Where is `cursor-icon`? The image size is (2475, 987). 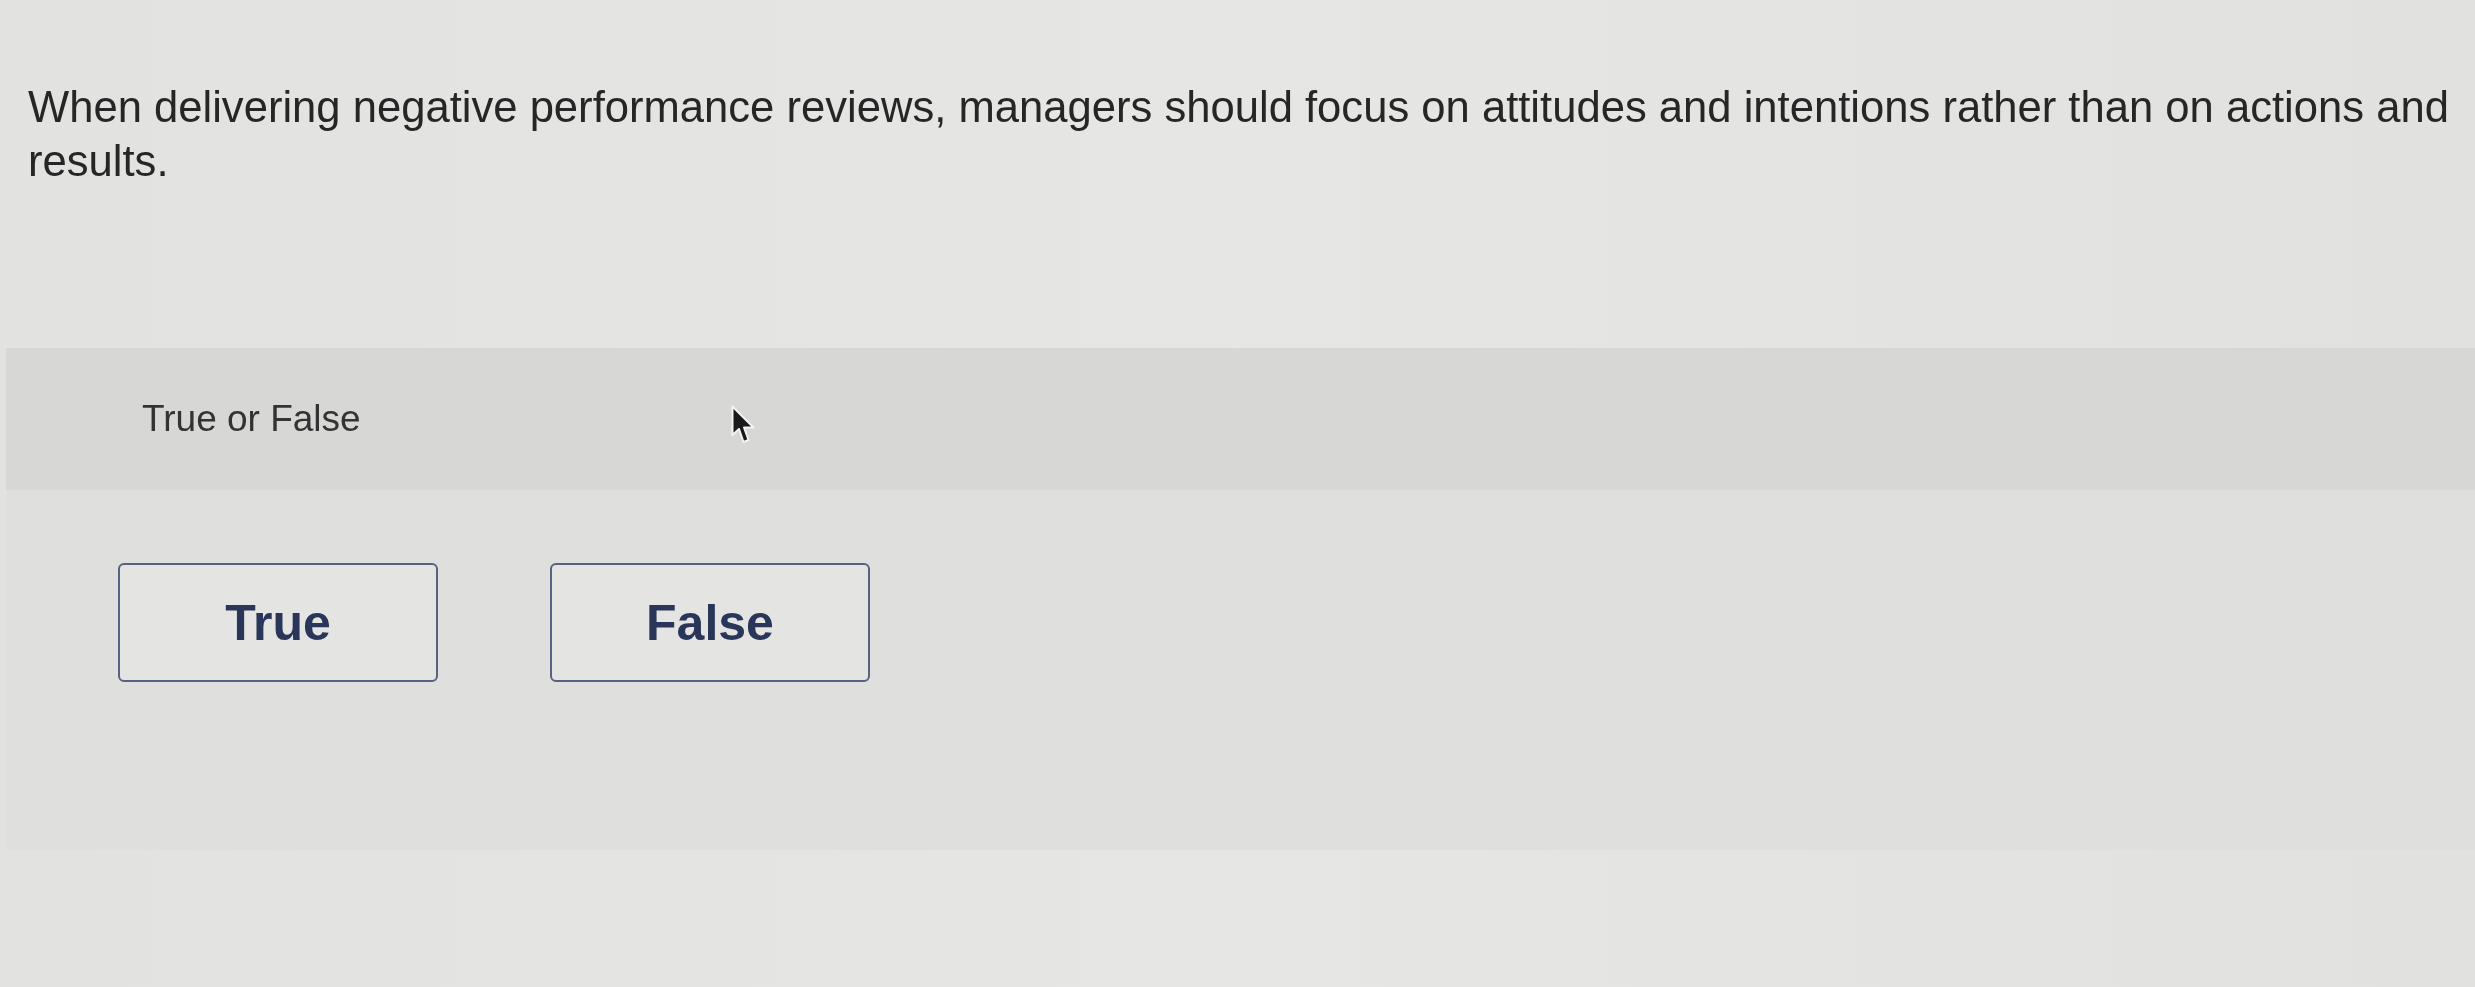
cursor-icon is located at coordinates (744, 425).